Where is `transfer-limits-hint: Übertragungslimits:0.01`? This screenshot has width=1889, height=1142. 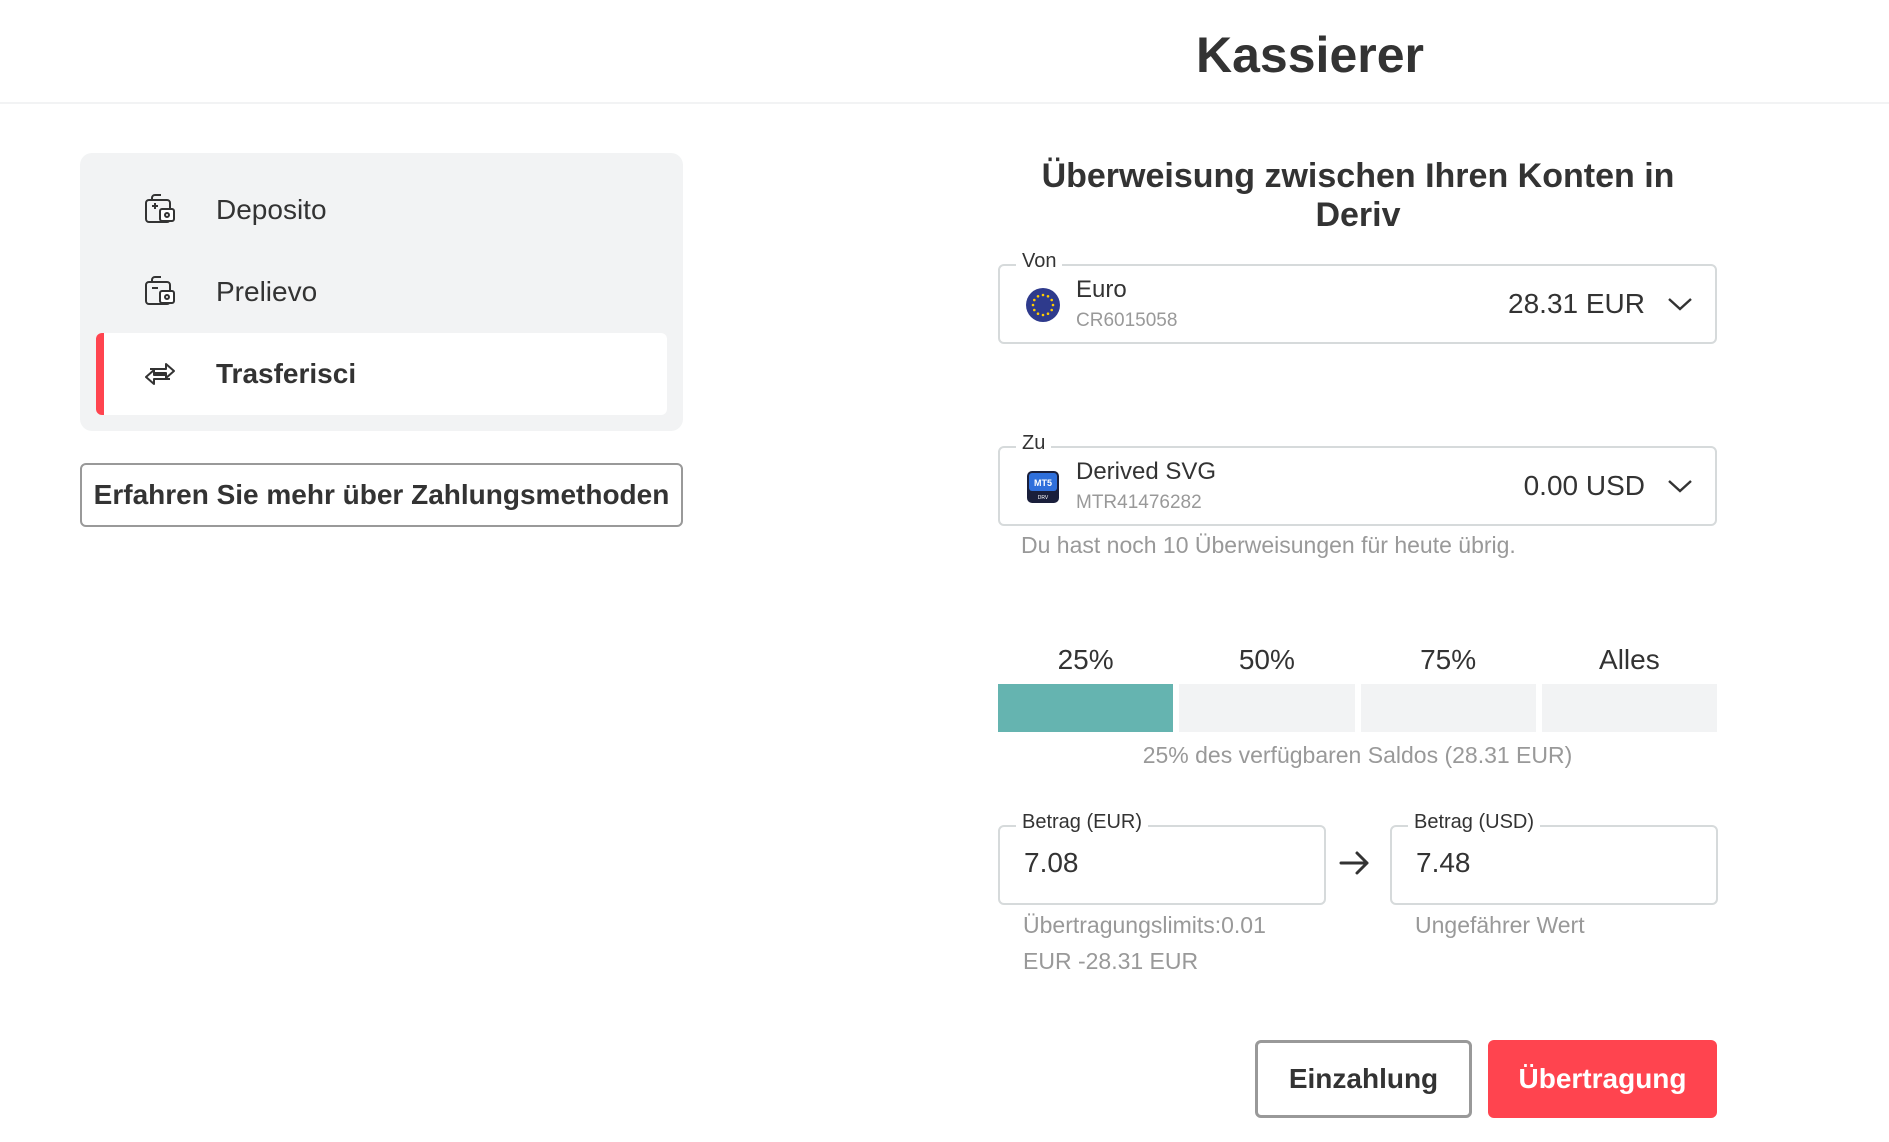 transfer-limits-hint: Übertragungslimits:0.01 is located at coordinates (1144, 925).